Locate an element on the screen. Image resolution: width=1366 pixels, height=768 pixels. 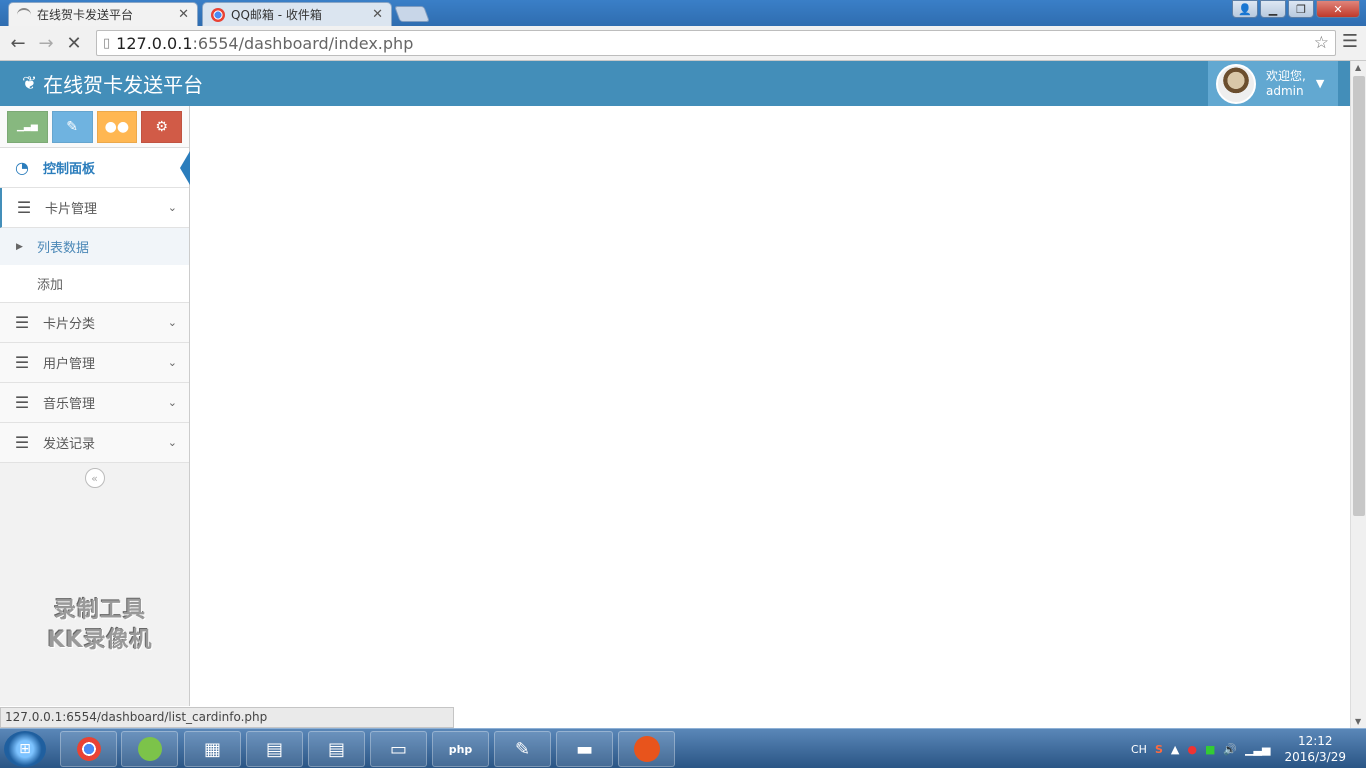
tray-expand-icon: ▲ is located at coordinates (1175, 749).